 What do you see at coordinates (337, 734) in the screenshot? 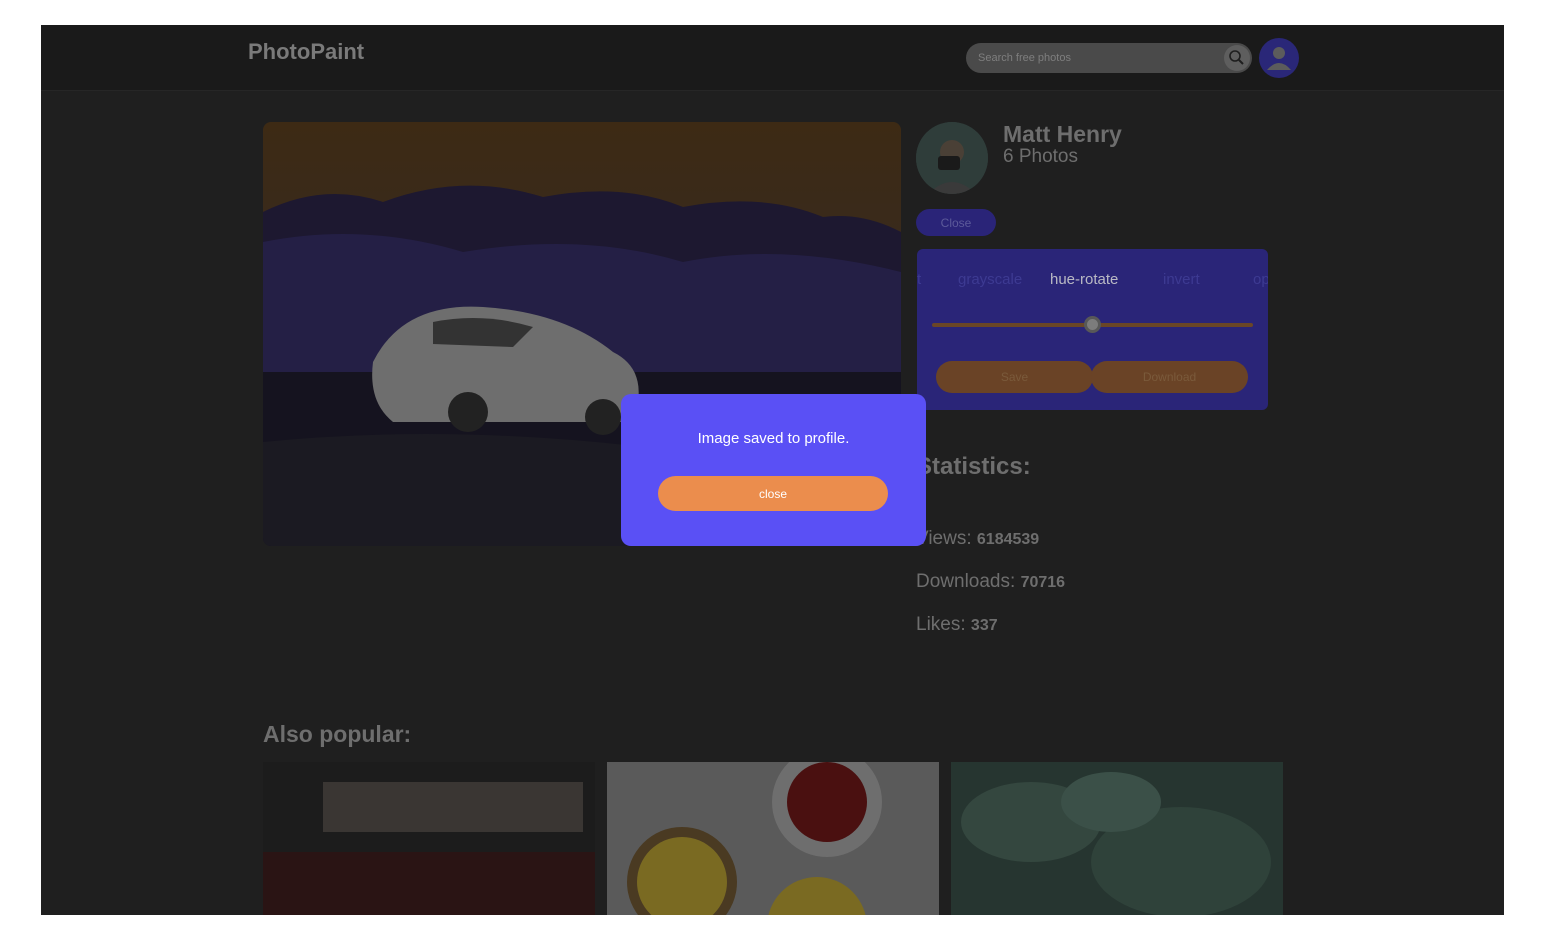
I see `also-popular-title: Also popular:` at bounding box center [337, 734].